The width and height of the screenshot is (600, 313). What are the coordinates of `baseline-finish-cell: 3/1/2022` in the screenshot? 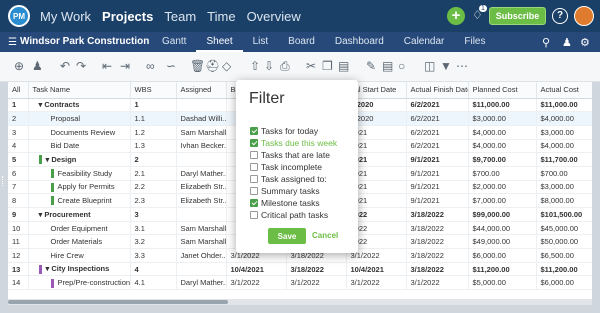 It's located at (316, 283).